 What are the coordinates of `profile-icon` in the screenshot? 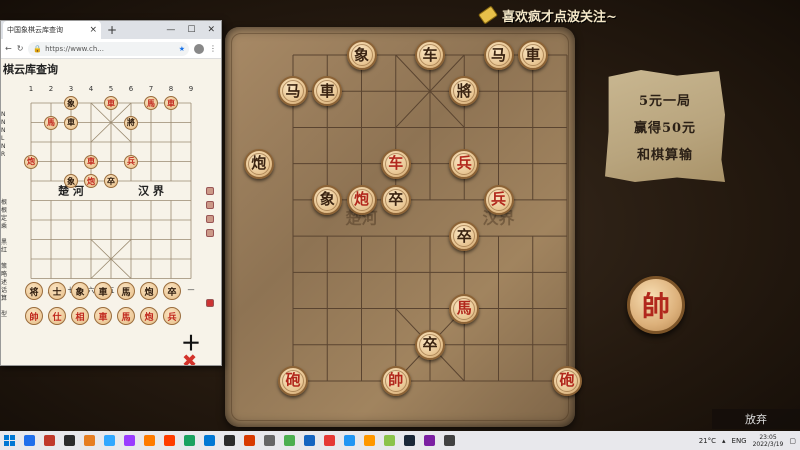 It's located at (199, 48).